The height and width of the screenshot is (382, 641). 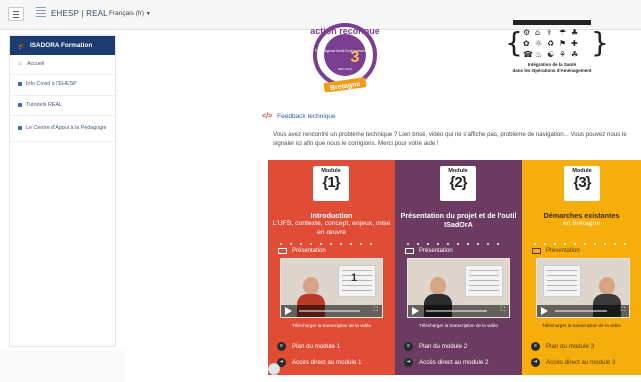 I want to click on video-slide, so click(x=562, y=281).